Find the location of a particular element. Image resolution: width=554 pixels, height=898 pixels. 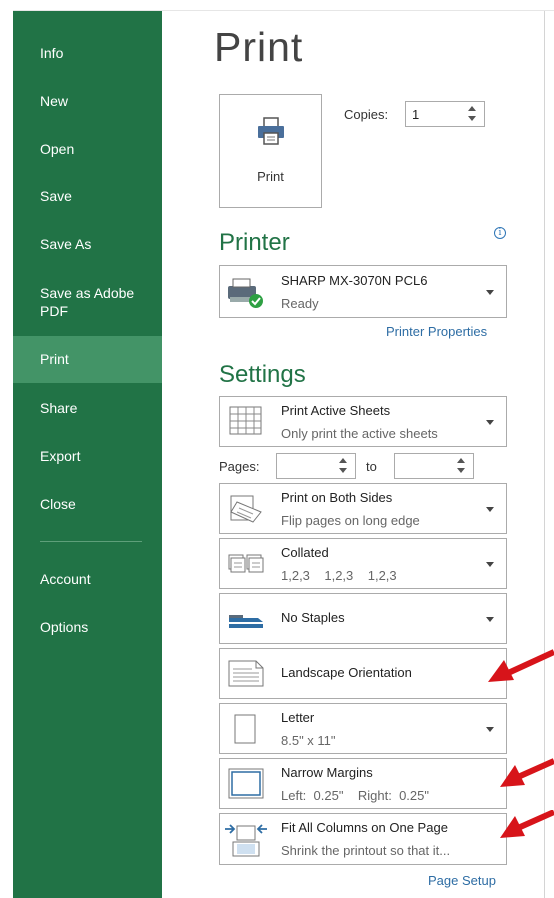

settings-heading: Settings is located at coordinates (262, 374).